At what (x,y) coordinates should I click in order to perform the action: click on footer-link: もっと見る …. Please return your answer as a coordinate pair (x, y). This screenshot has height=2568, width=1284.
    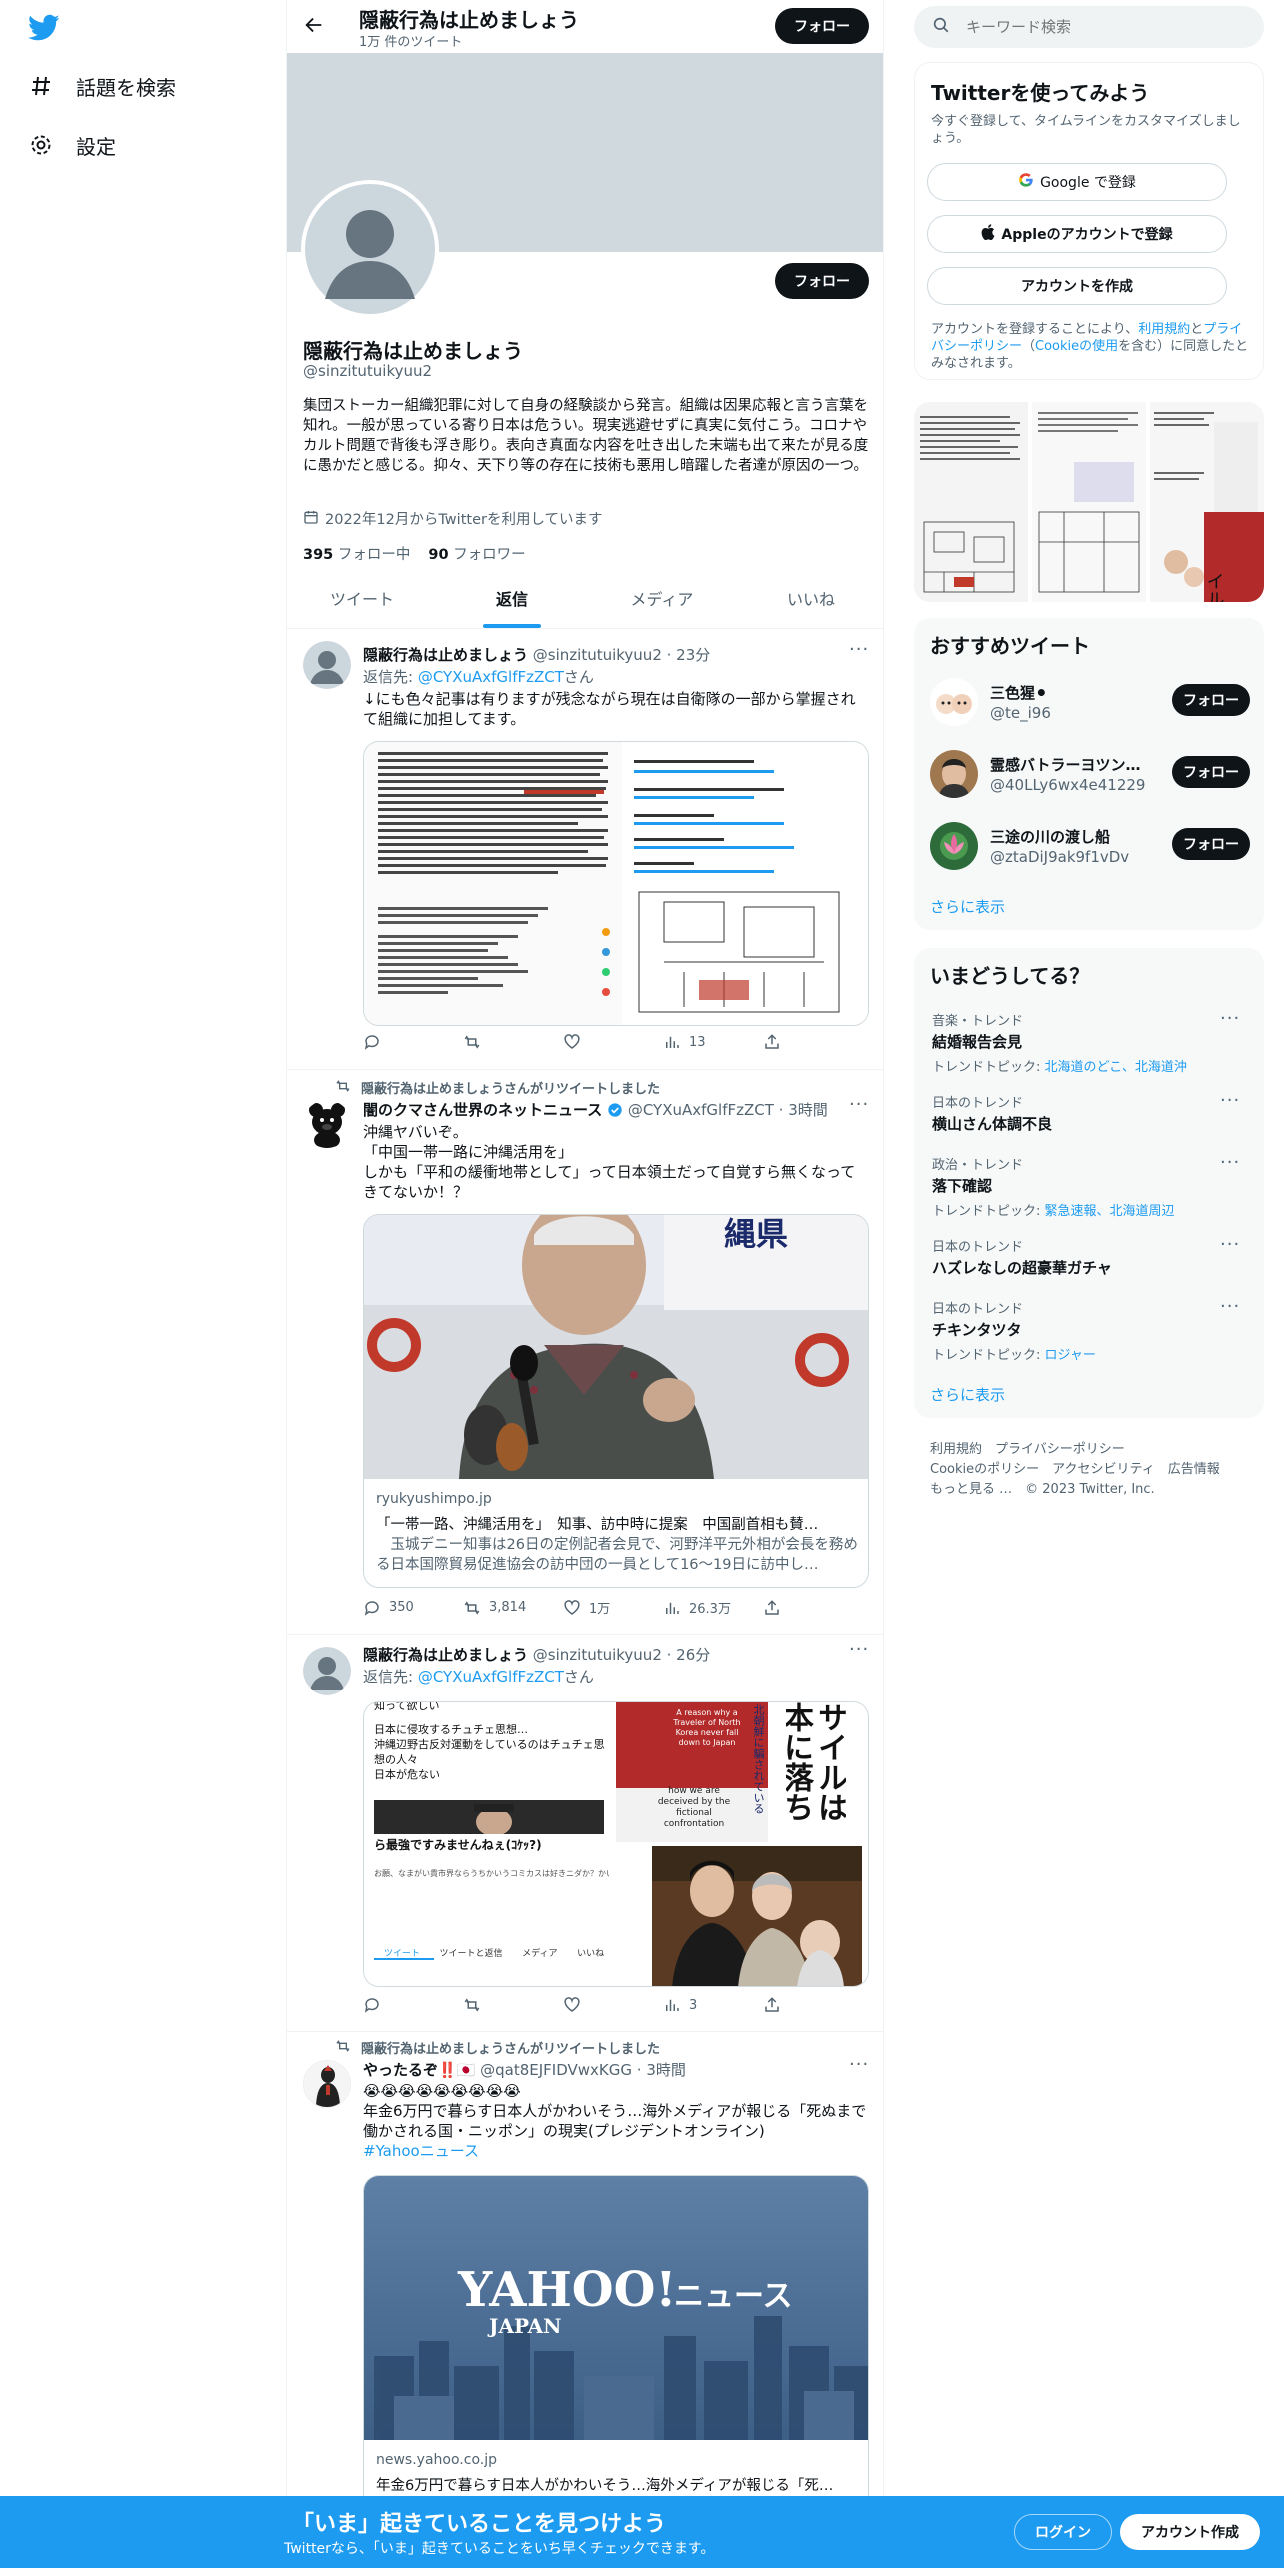
    Looking at the image, I should click on (971, 1489).